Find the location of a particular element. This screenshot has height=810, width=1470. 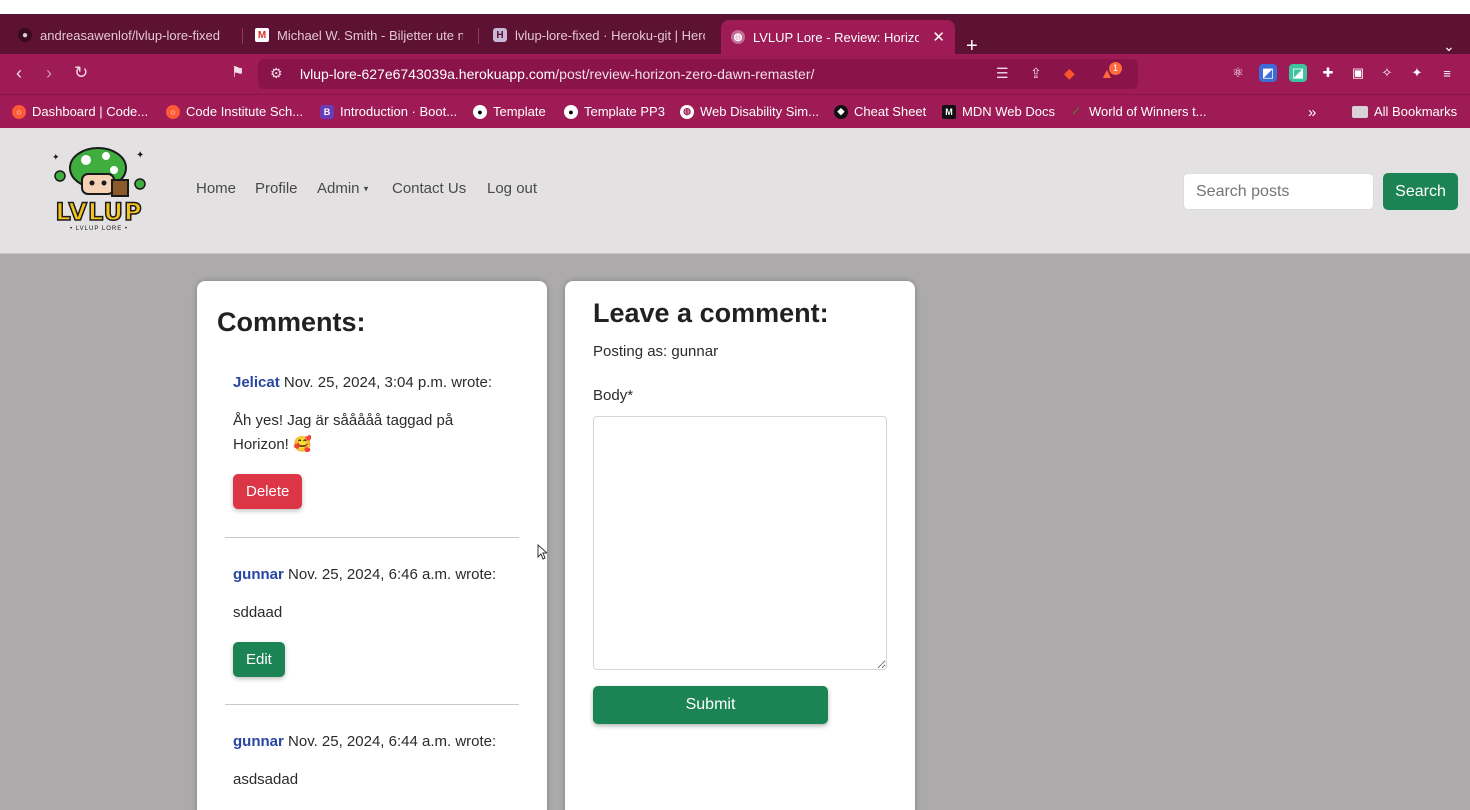

nav-log-out: Log out is located at coordinates (512, 188).